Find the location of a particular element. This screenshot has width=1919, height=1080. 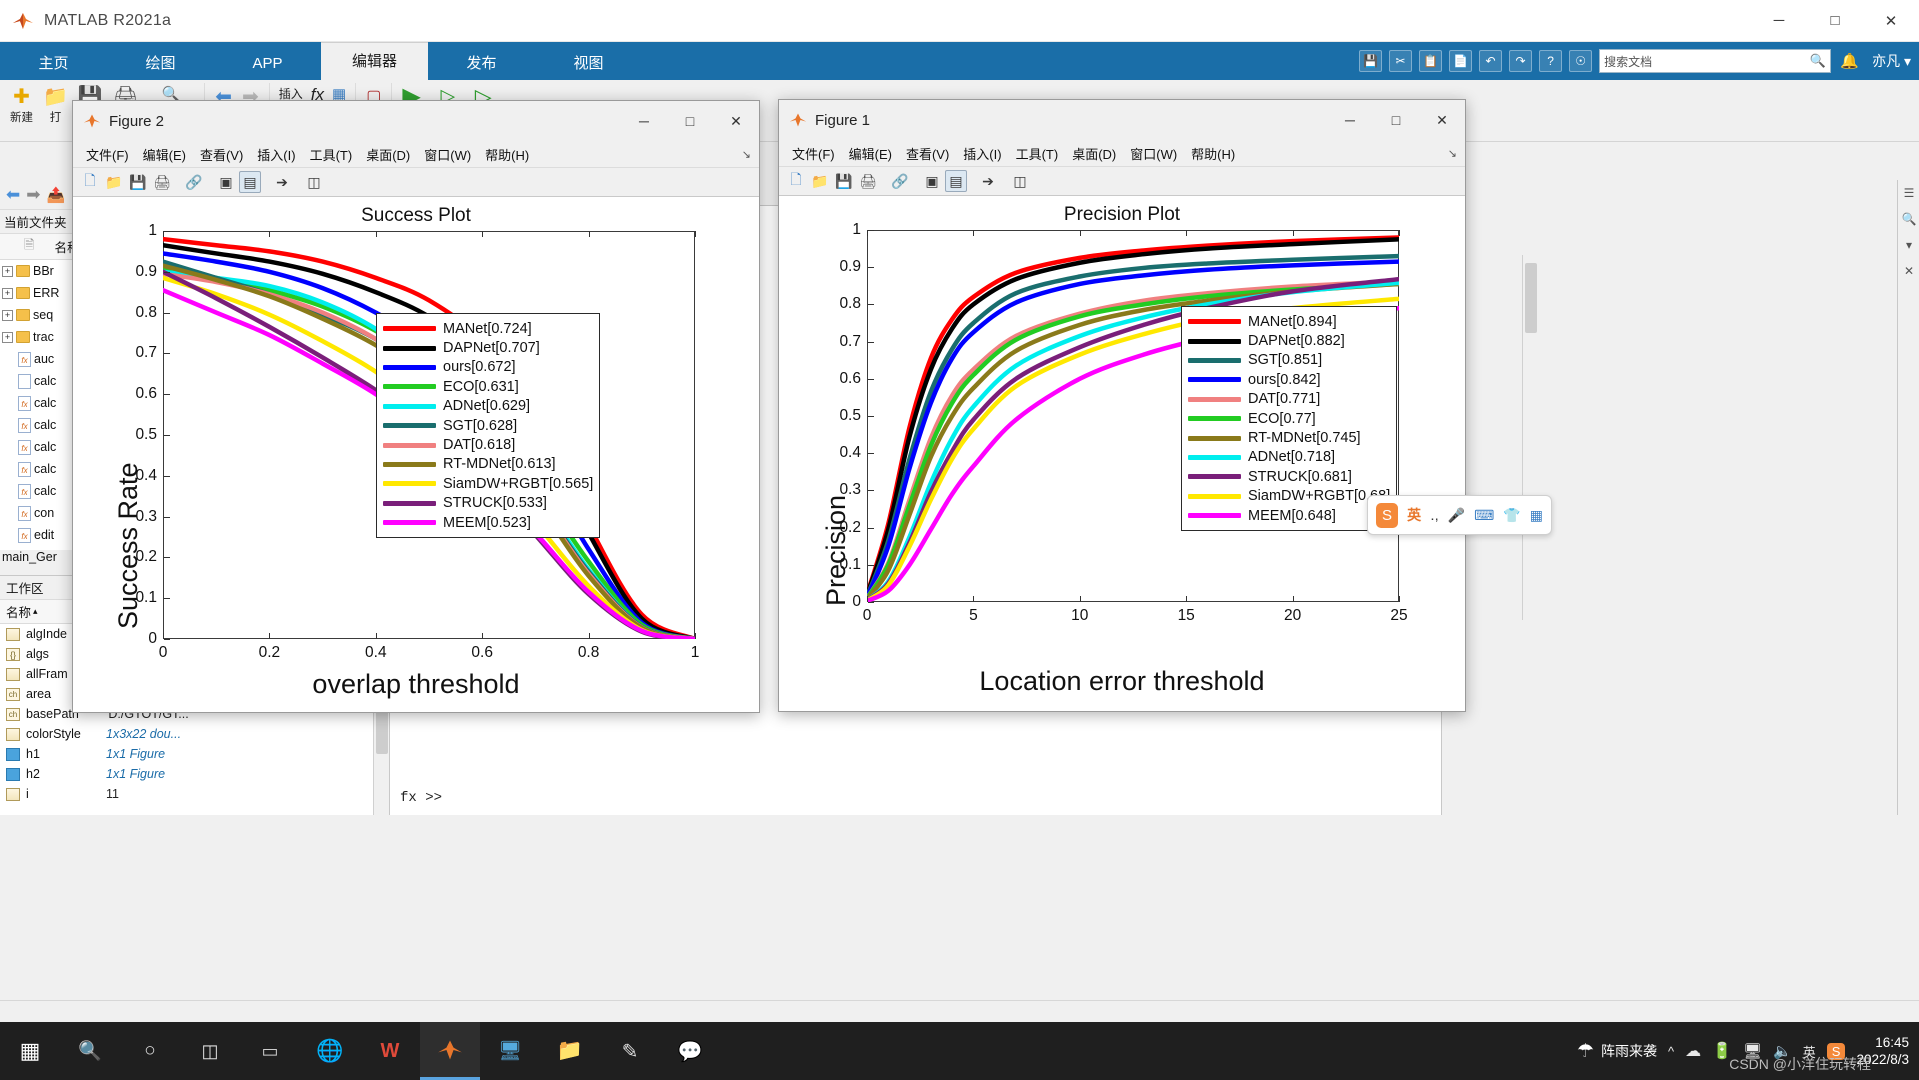

sogou-icon: S is located at coordinates (1387, 515).